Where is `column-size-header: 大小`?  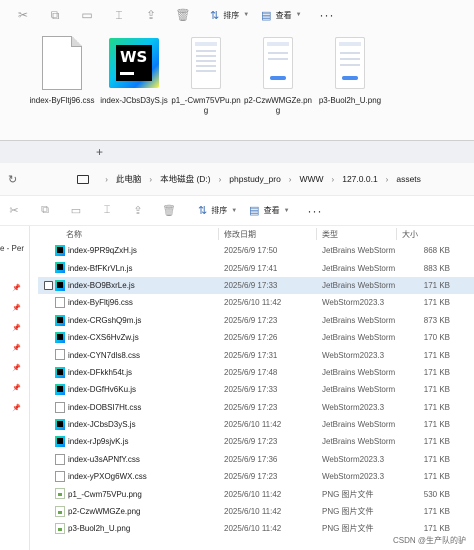
column-size-header: 大小 is located at coordinates (410, 234).